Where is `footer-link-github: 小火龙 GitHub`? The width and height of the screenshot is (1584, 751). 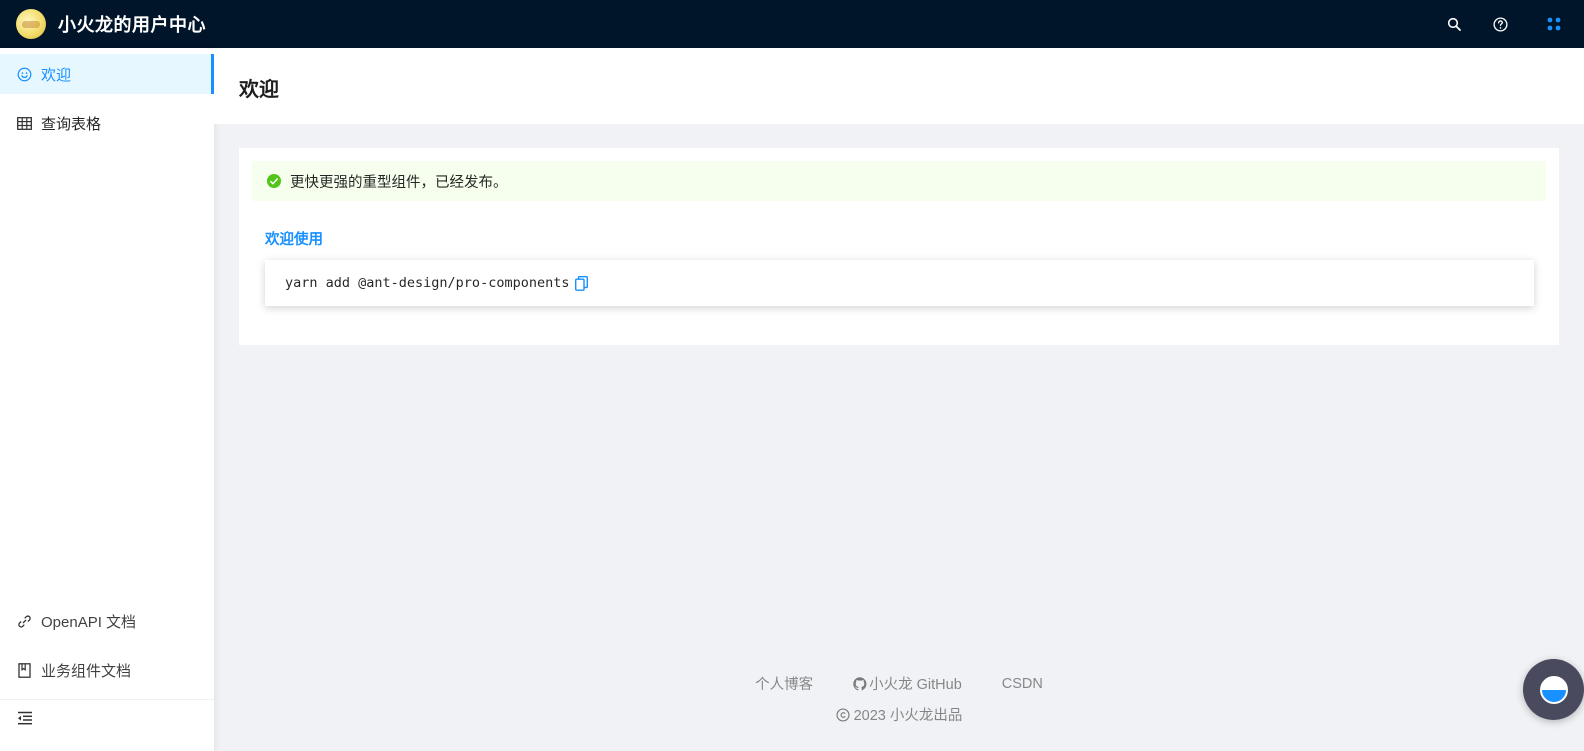
footer-link-github: 小火龙 GitHub is located at coordinates (907, 683).